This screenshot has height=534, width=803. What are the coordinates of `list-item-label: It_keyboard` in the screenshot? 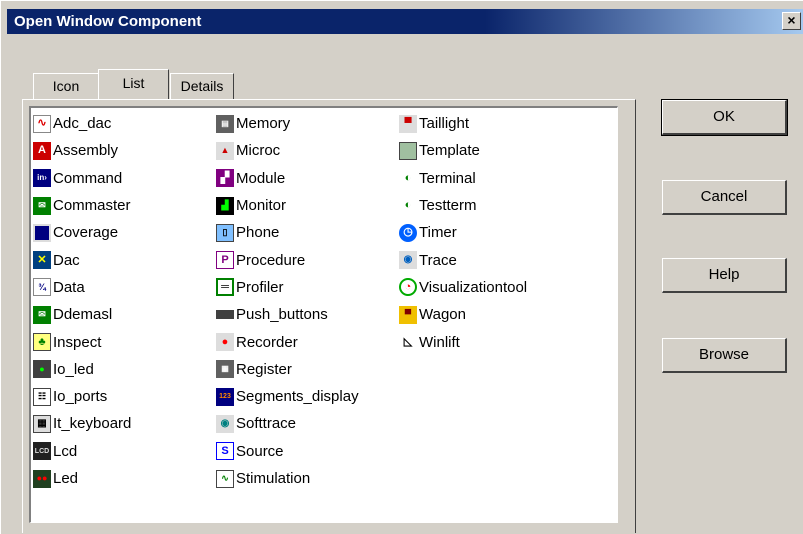 It's located at (92, 424).